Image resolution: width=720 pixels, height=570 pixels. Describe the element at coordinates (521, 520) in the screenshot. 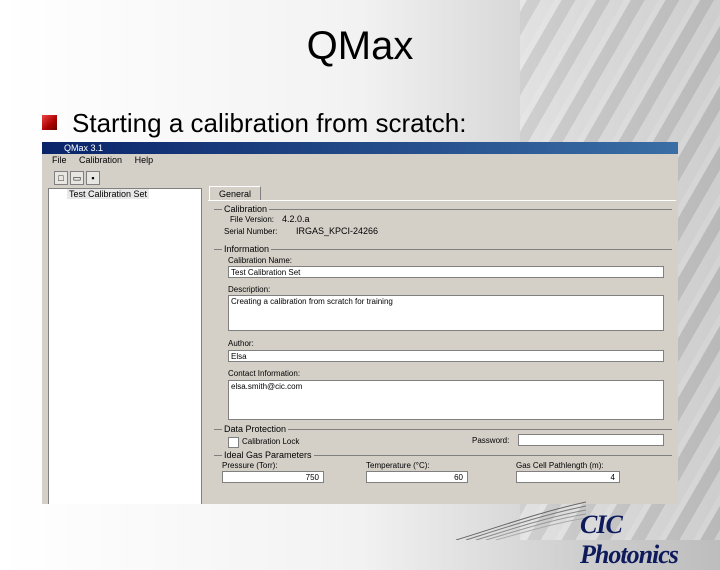

I see `swoosh-graphic` at that location.